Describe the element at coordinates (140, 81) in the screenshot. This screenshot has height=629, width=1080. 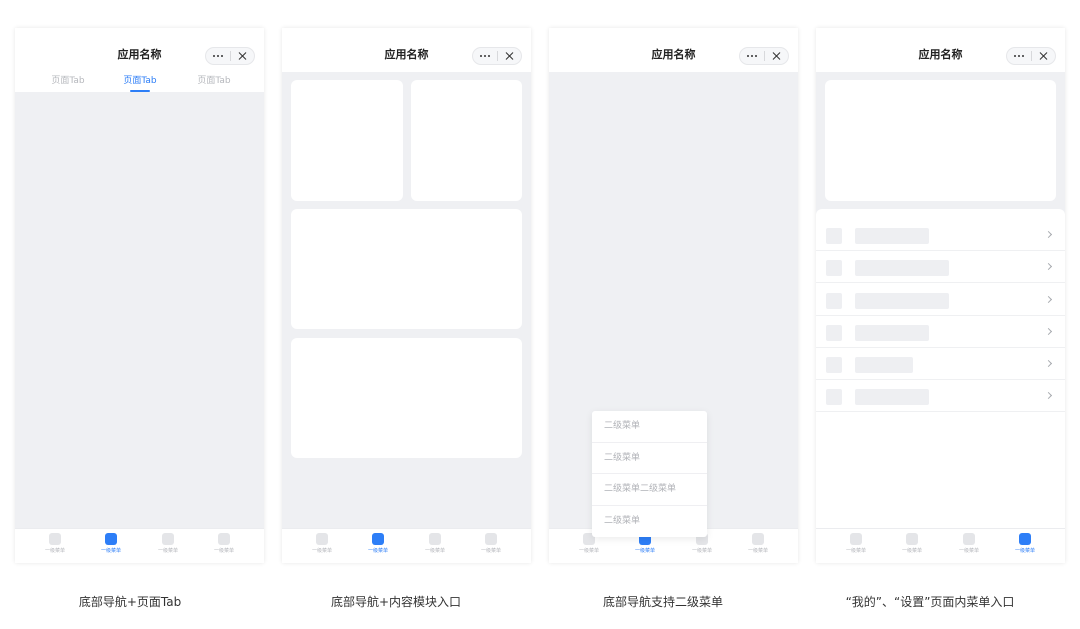
I see `page-tab-2-active: 页面Tab` at that location.